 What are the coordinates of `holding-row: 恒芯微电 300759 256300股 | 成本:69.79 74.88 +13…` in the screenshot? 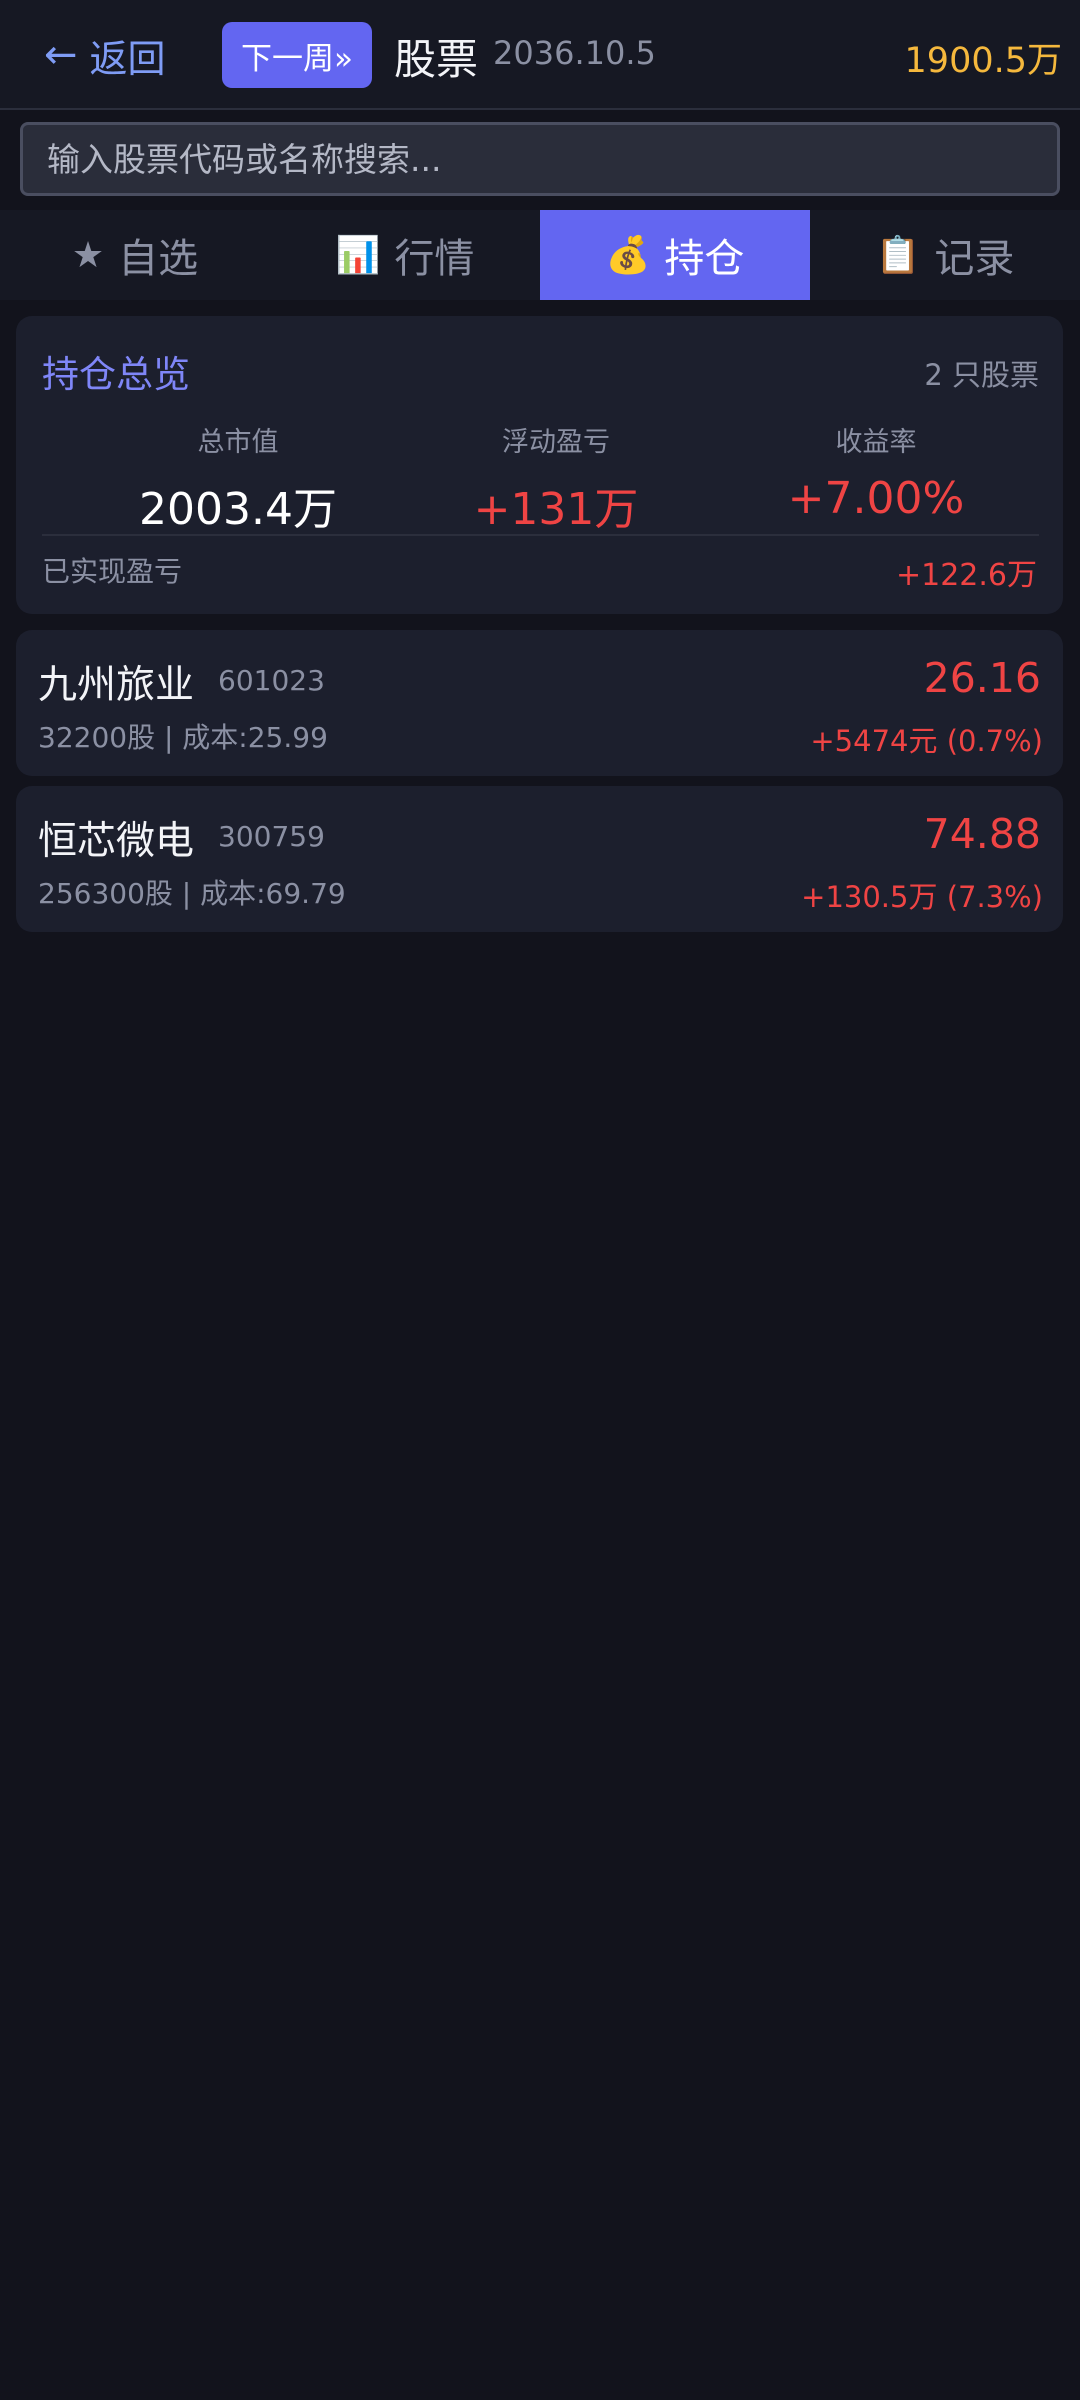 It's located at (539, 859).